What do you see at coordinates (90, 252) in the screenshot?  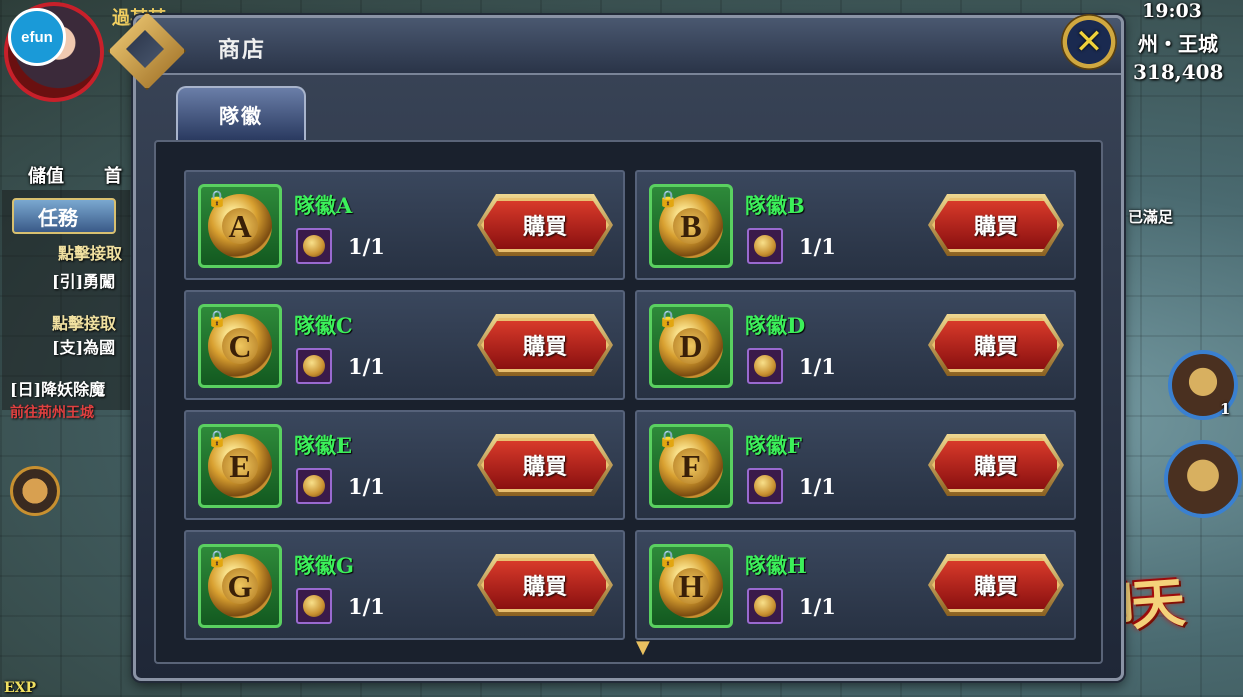 I see `quest-line-1: 點擊接取` at bounding box center [90, 252].